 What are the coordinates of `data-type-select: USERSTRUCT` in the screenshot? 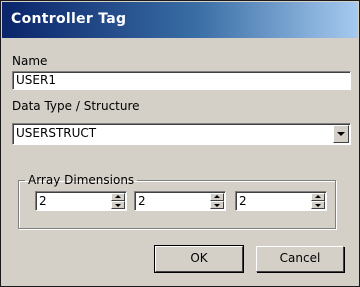 It's located at (181, 134).